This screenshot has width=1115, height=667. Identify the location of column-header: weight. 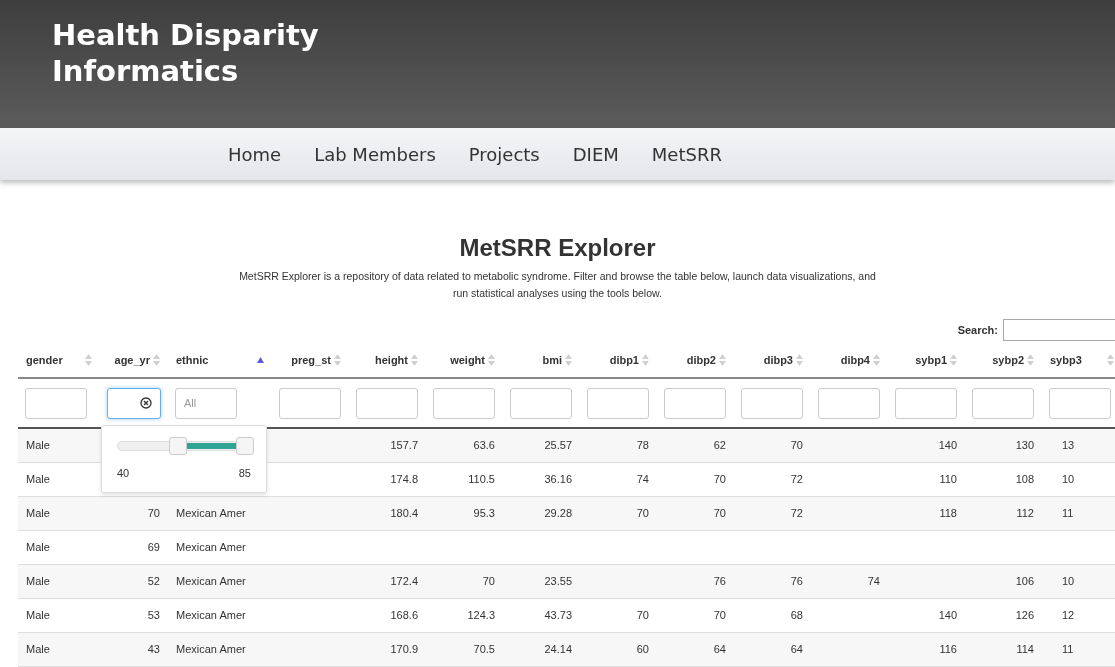
(467, 360).